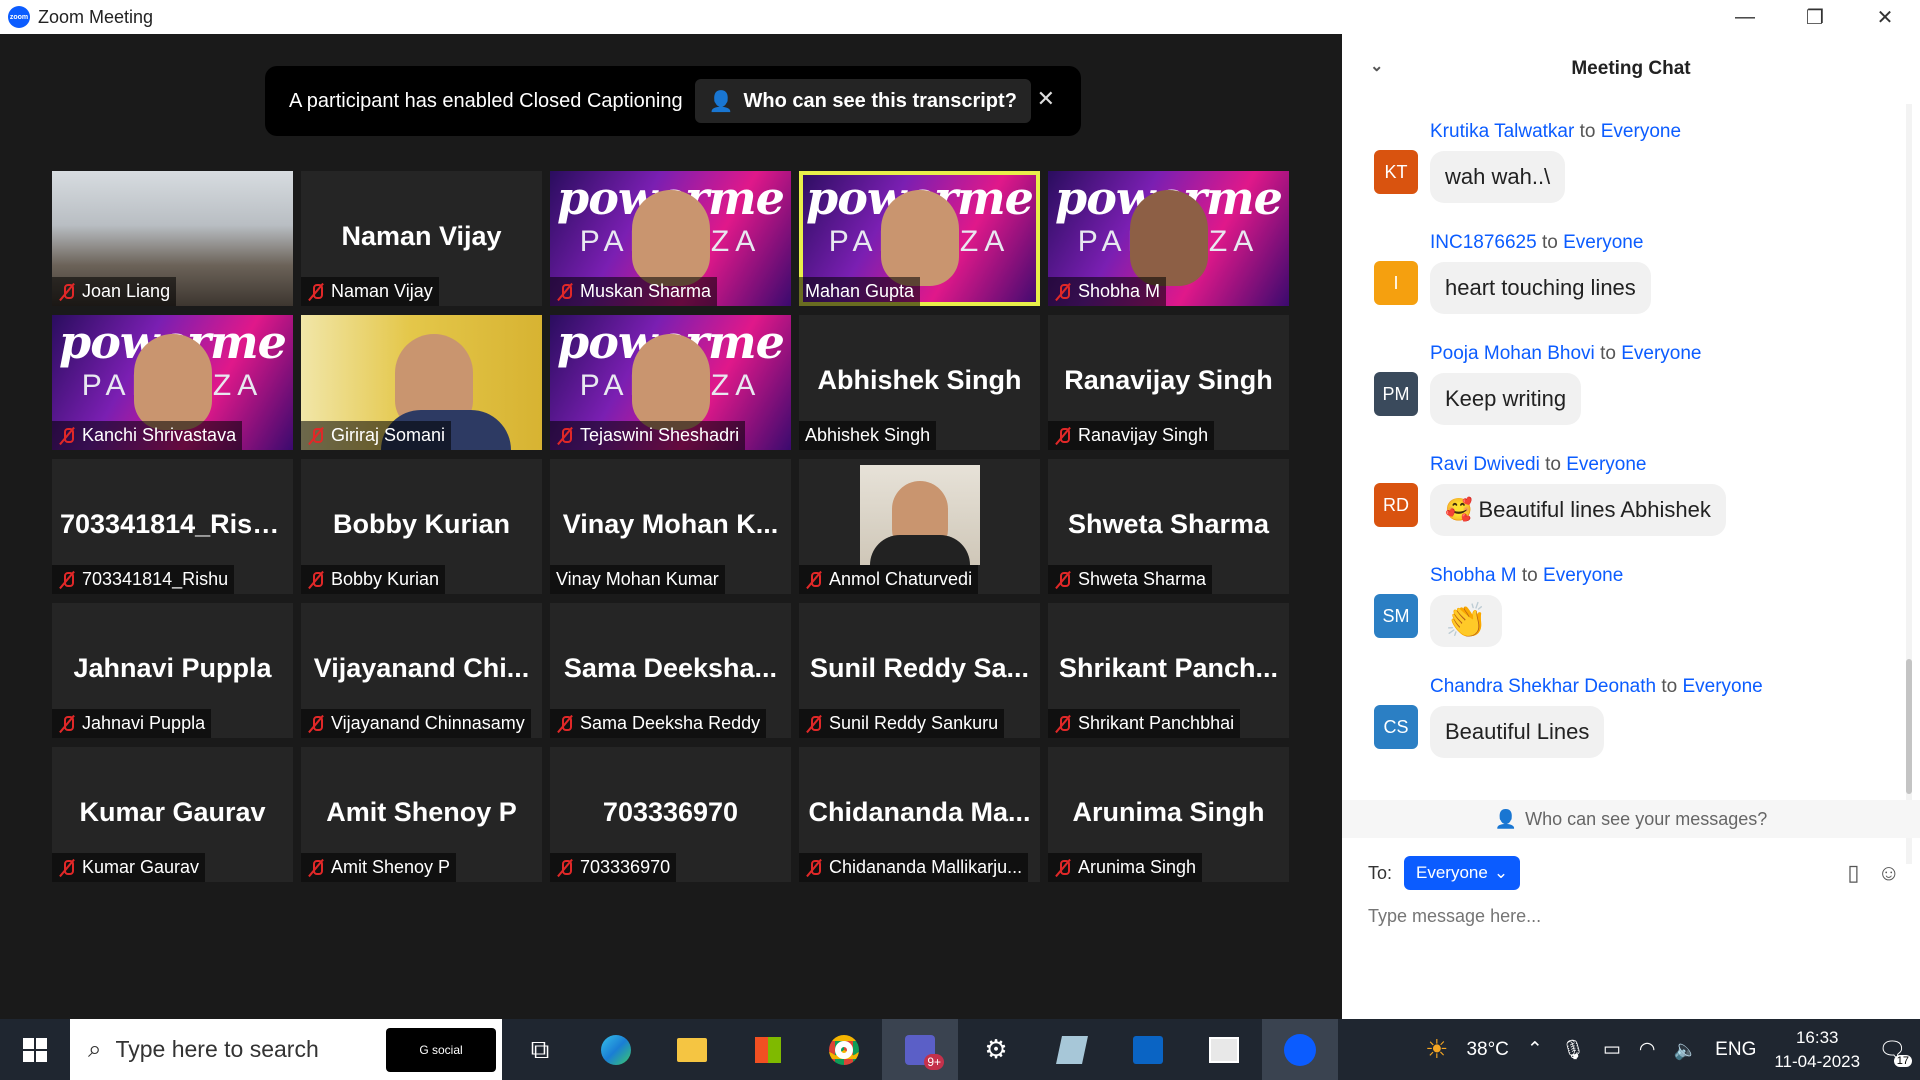 The height and width of the screenshot is (1080, 1920). I want to click on volume-icon: 🔈, so click(1686, 1050).